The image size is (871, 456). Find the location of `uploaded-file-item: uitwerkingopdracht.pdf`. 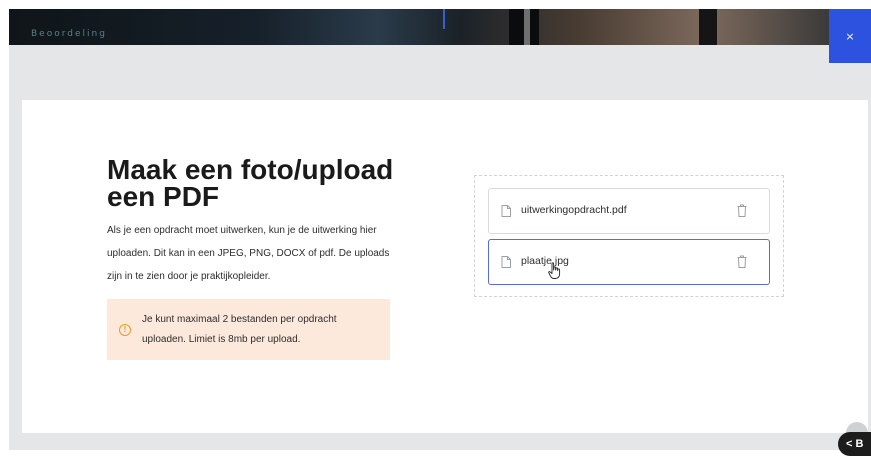

uploaded-file-item: uitwerkingopdracht.pdf is located at coordinates (629, 211).